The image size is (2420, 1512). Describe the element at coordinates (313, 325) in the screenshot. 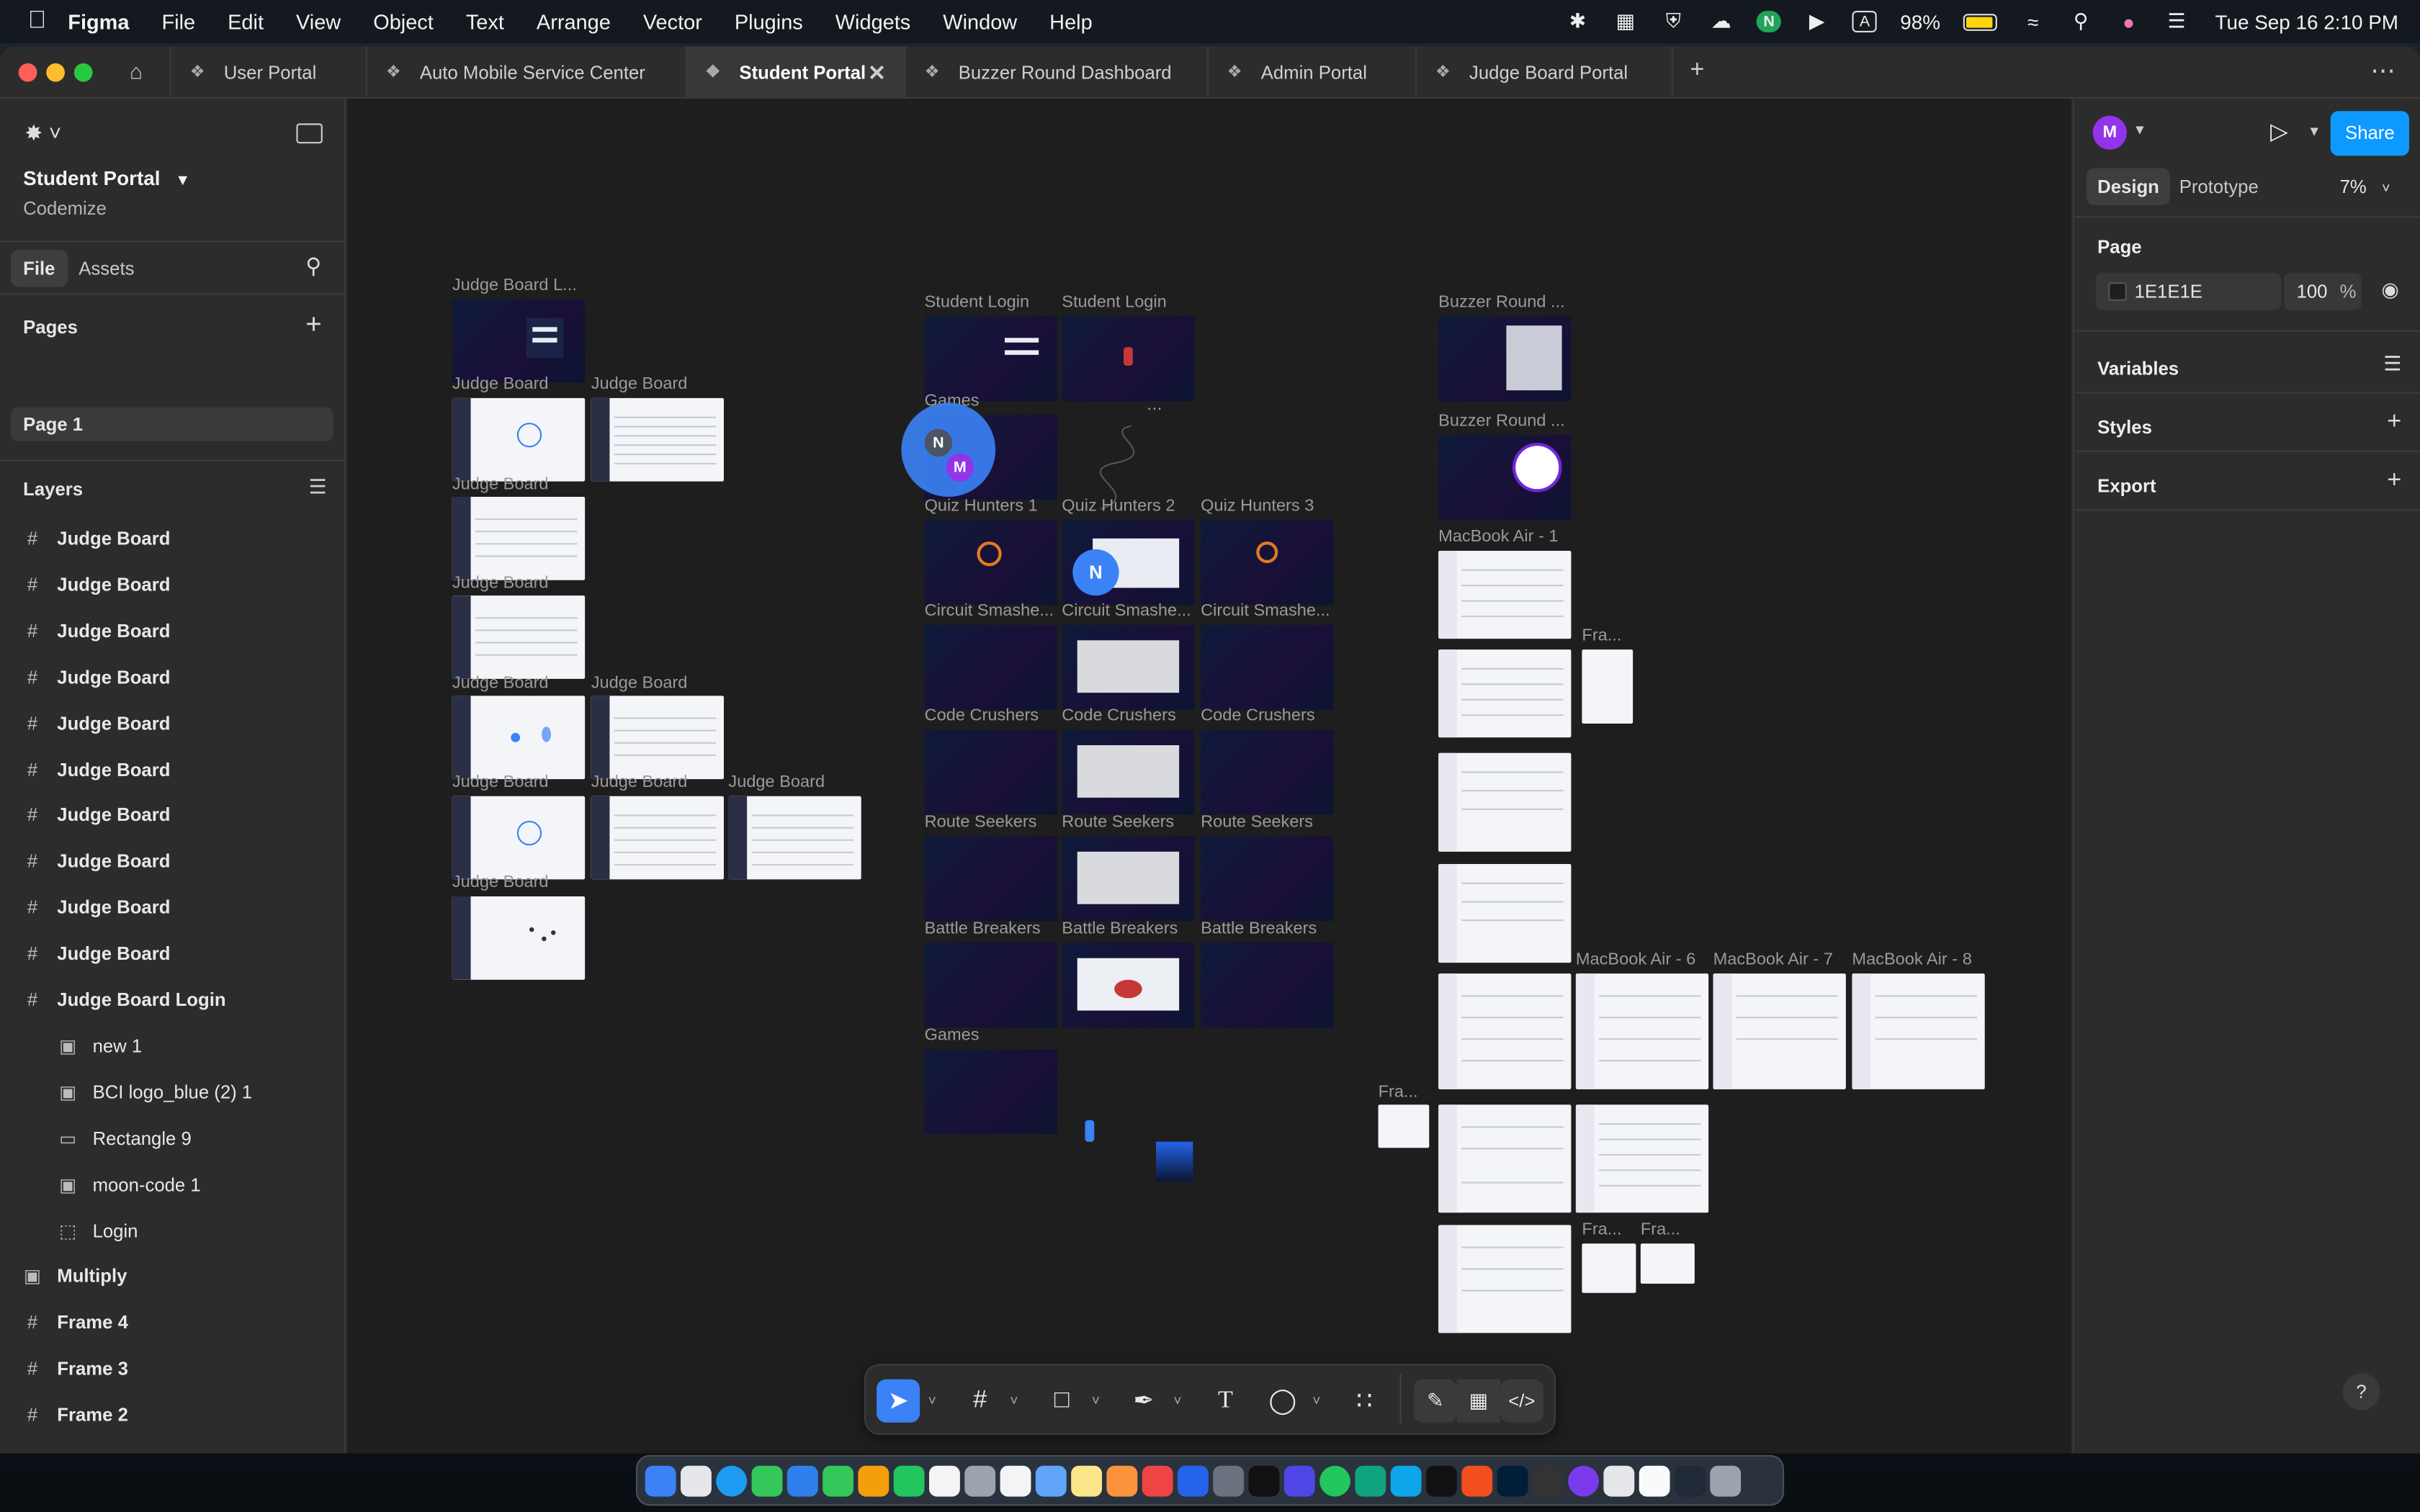

I see `add-page-icon: +` at that location.